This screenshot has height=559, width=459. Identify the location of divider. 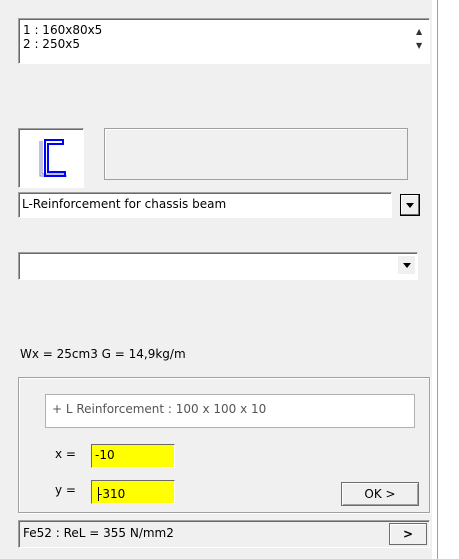
(437, 279).